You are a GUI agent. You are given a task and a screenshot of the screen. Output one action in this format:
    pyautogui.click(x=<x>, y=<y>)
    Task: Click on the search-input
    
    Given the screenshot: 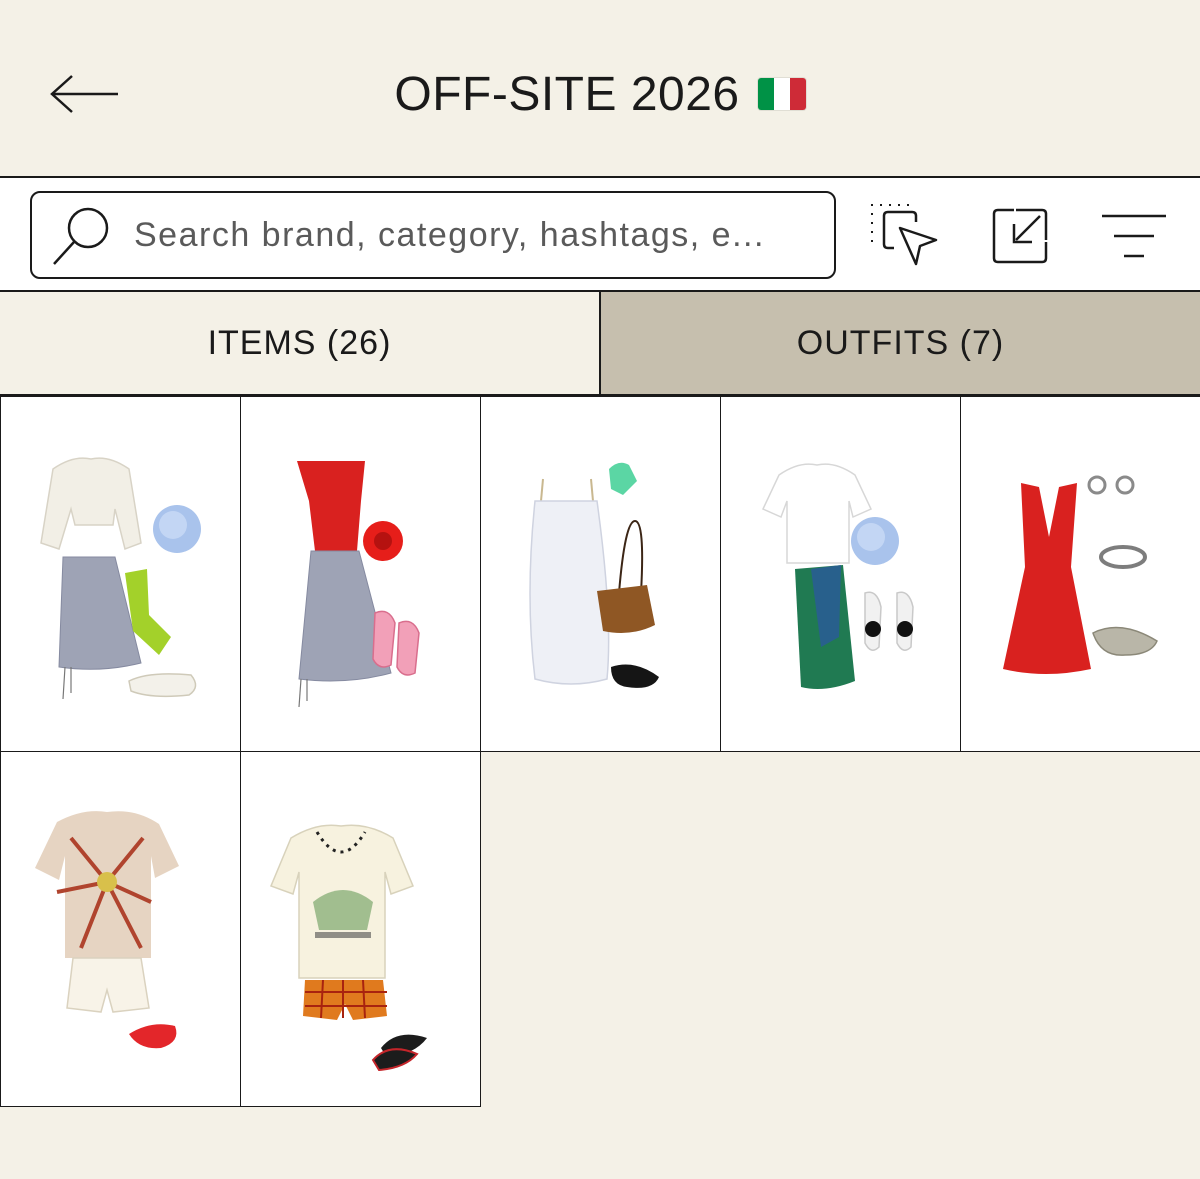 What is the action you would take?
    pyautogui.click(x=479, y=235)
    